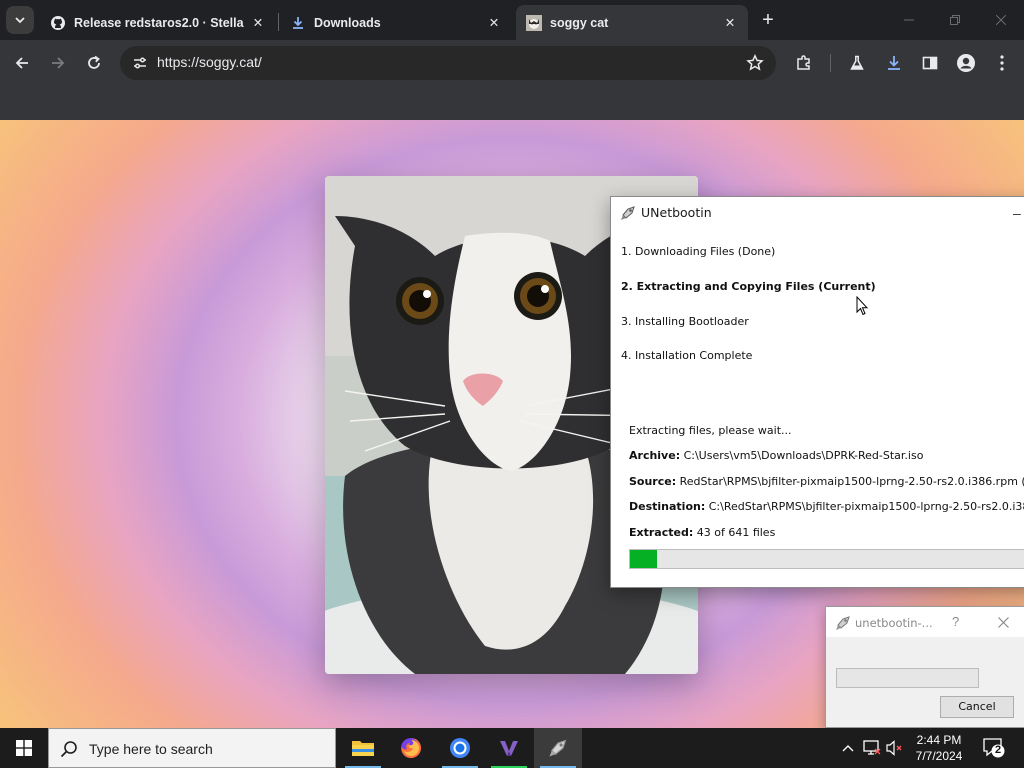  I want to click on notification-center-button: 2, so click(995, 748).